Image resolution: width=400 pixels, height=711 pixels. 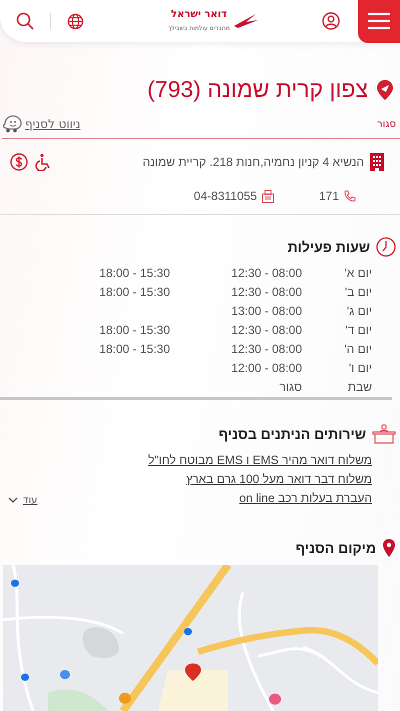 I want to click on hours-text: סגור, so click(x=290, y=387).